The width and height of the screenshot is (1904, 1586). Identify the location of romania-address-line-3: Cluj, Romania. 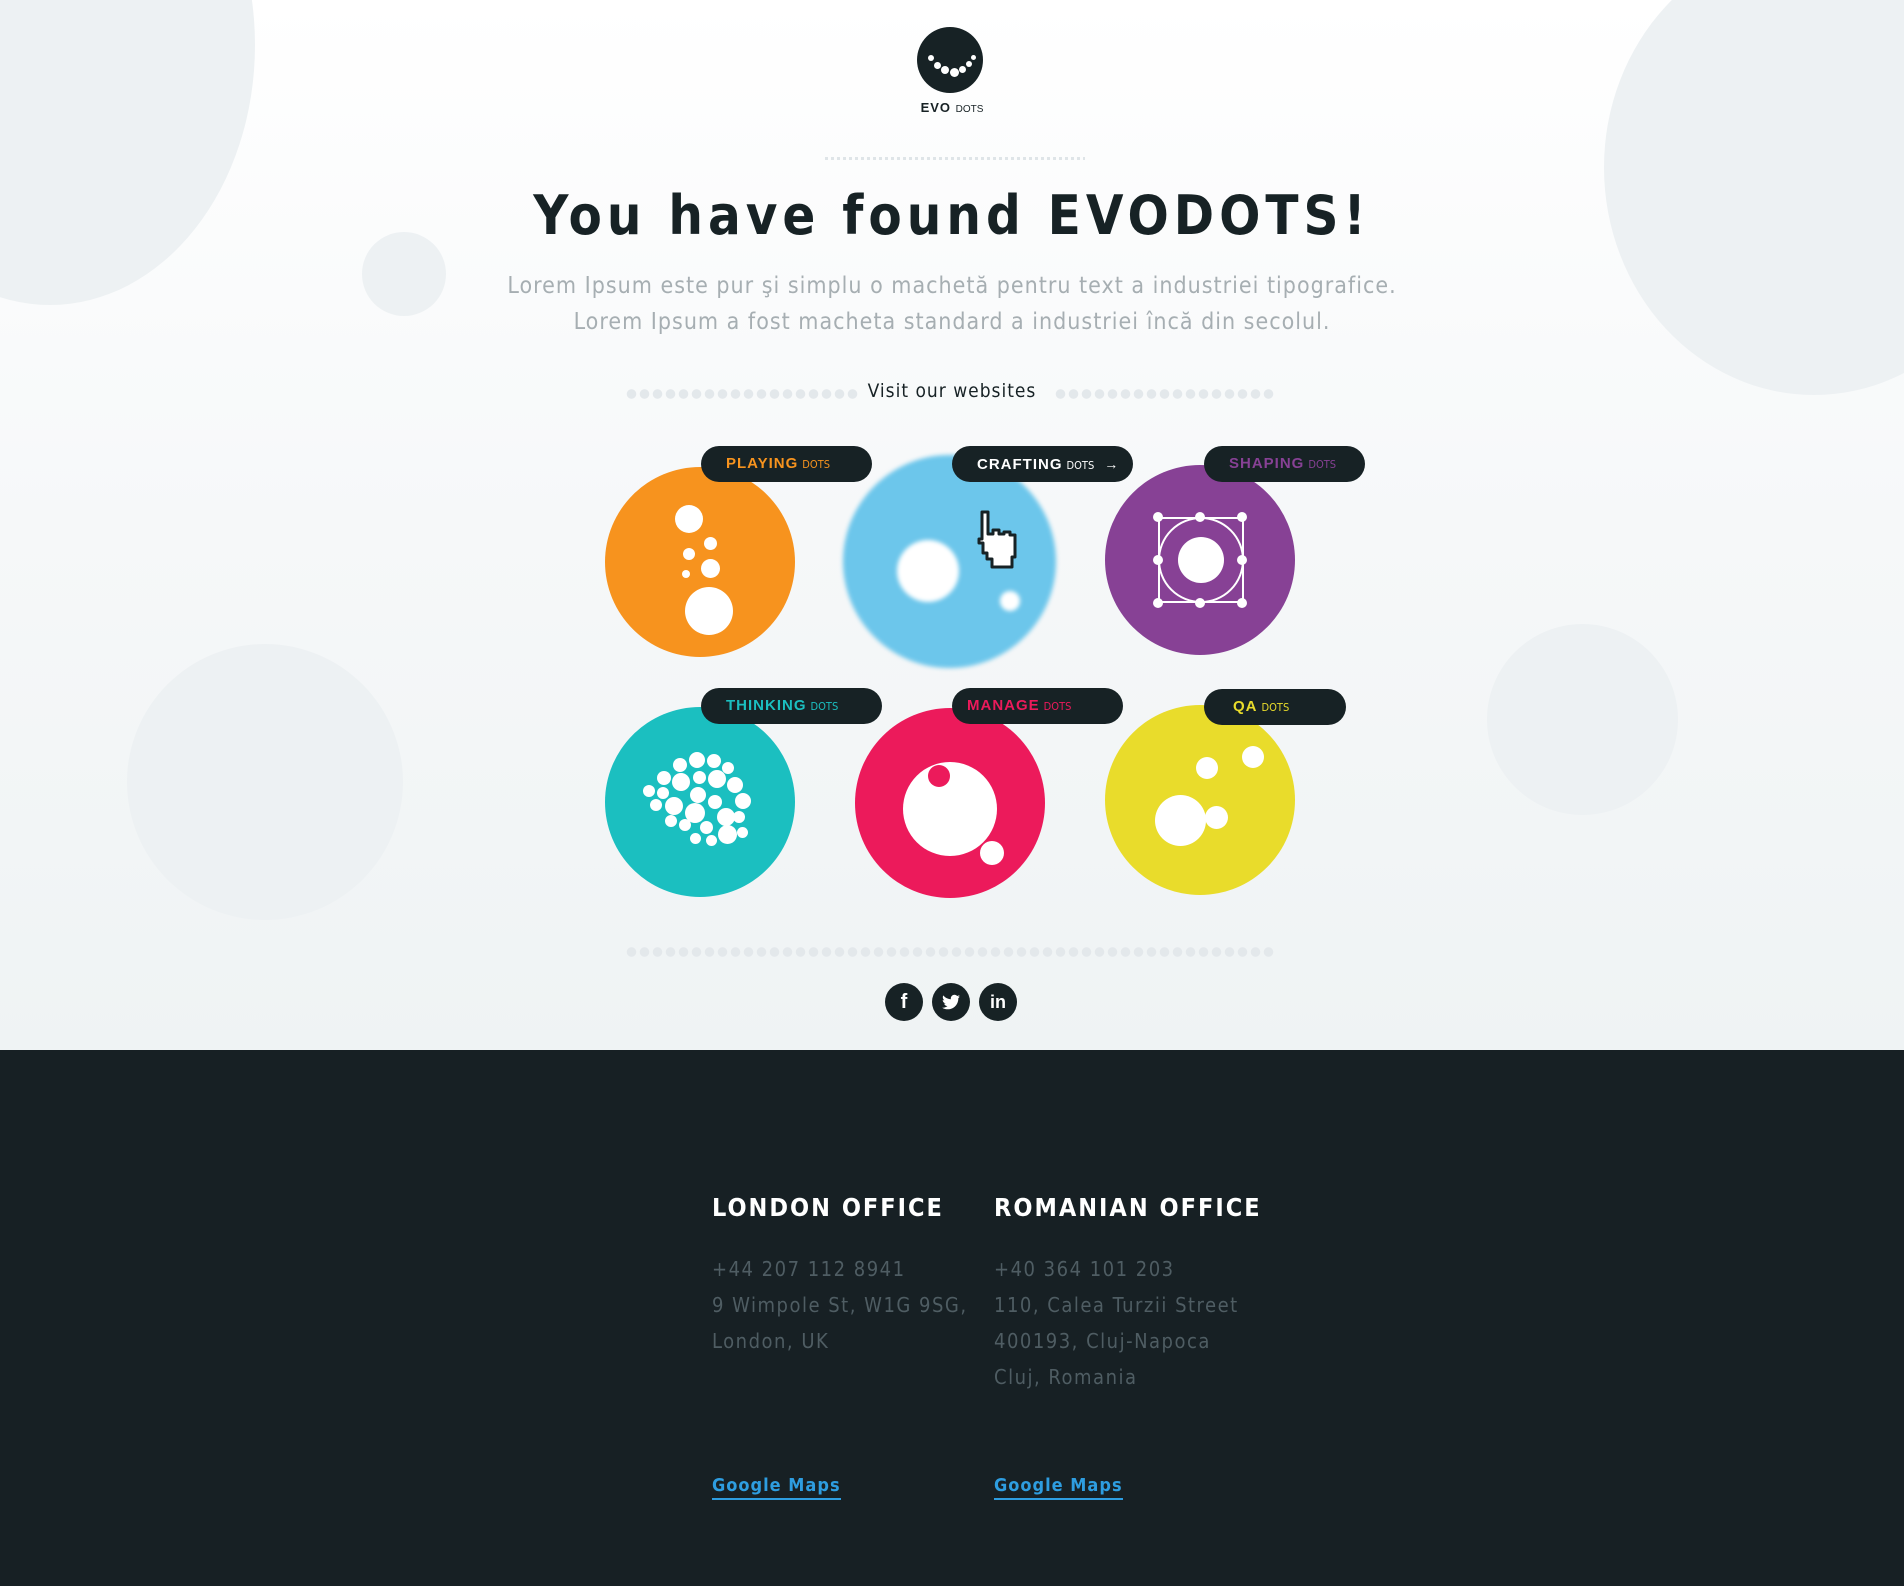
(1066, 1377).